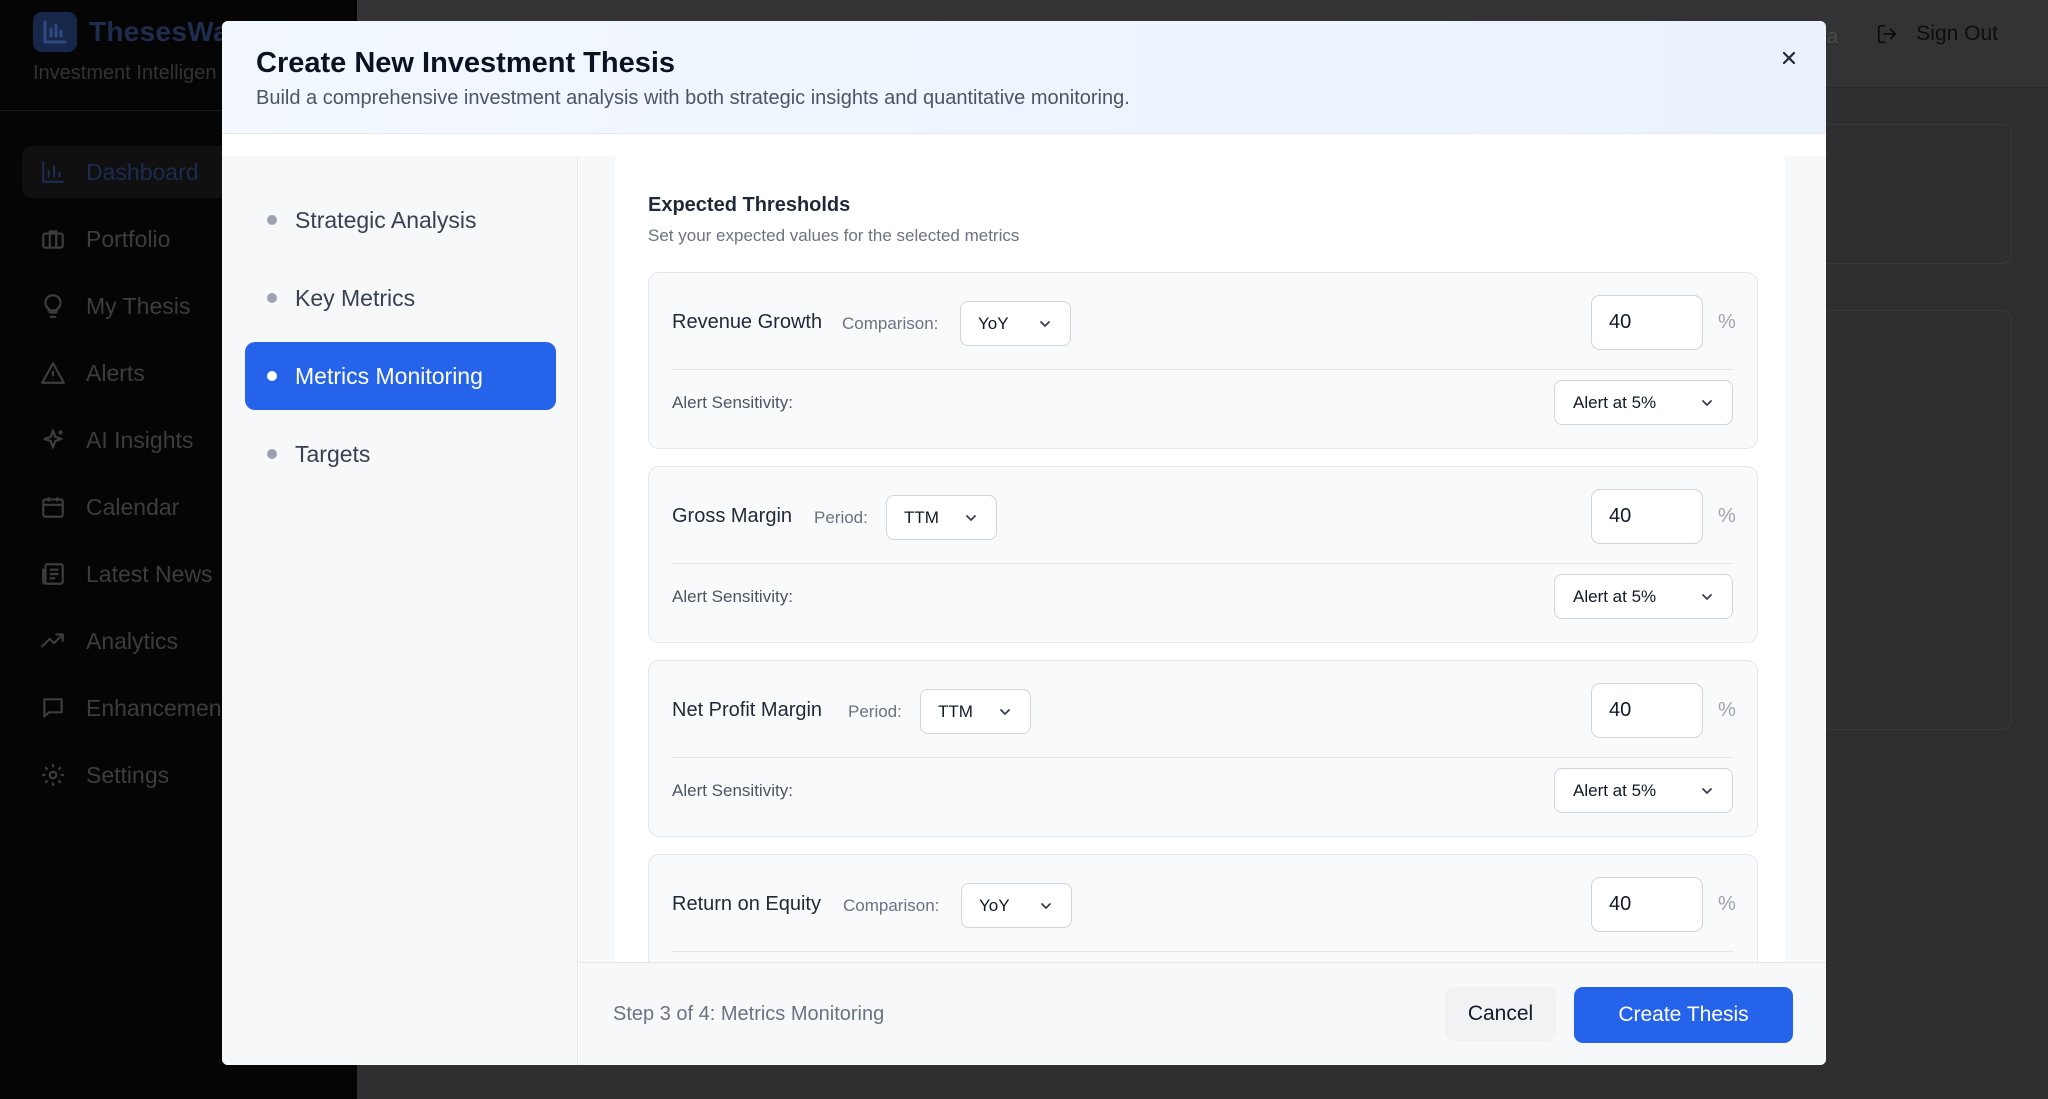 This screenshot has width=2048, height=1099. Describe the element at coordinates (732, 516) in the screenshot. I see `metric-name: Gross Margin` at that location.